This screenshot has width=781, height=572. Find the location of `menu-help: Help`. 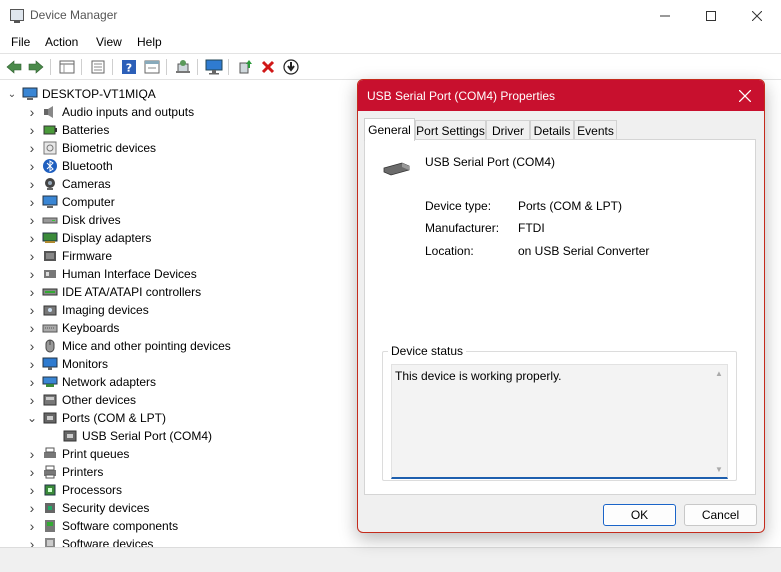

menu-help: Help is located at coordinates (149, 42).